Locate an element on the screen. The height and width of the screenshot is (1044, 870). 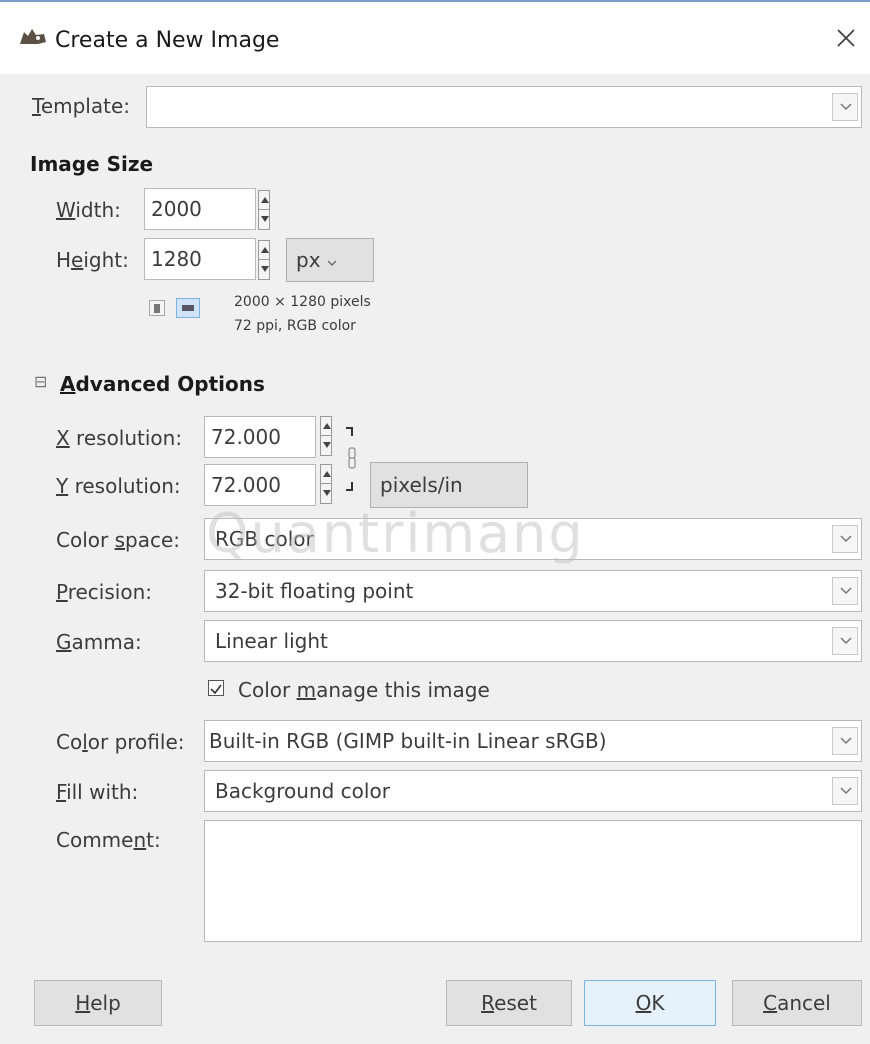
x-resolution-value: 72.000 is located at coordinates (246, 437).